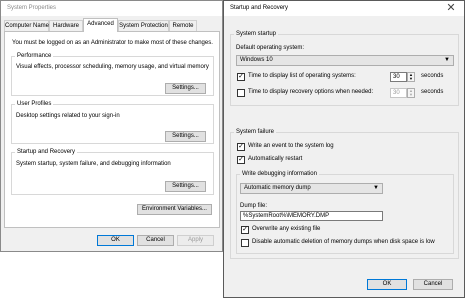  What do you see at coordinates (279, 174) in the screenshot?
I see `debug-info-label: Write debugging information` at bounding box center [279, 174].